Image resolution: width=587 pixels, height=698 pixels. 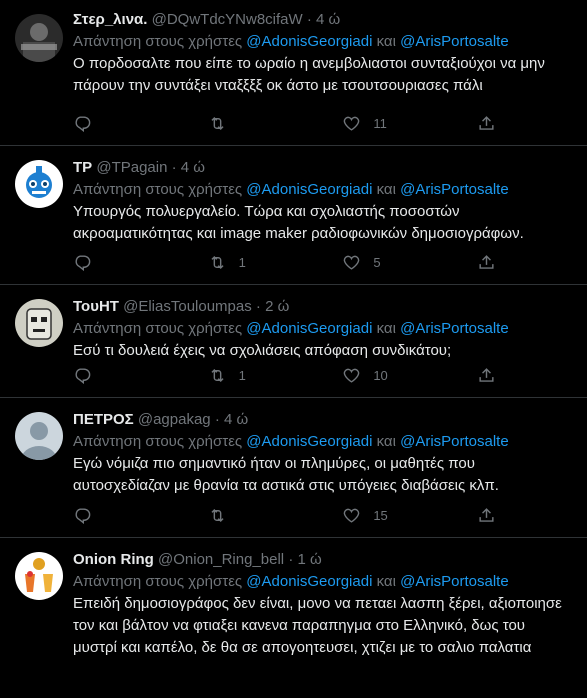 I want to click on action-bar: 1 10, so click(x=285, y=375).